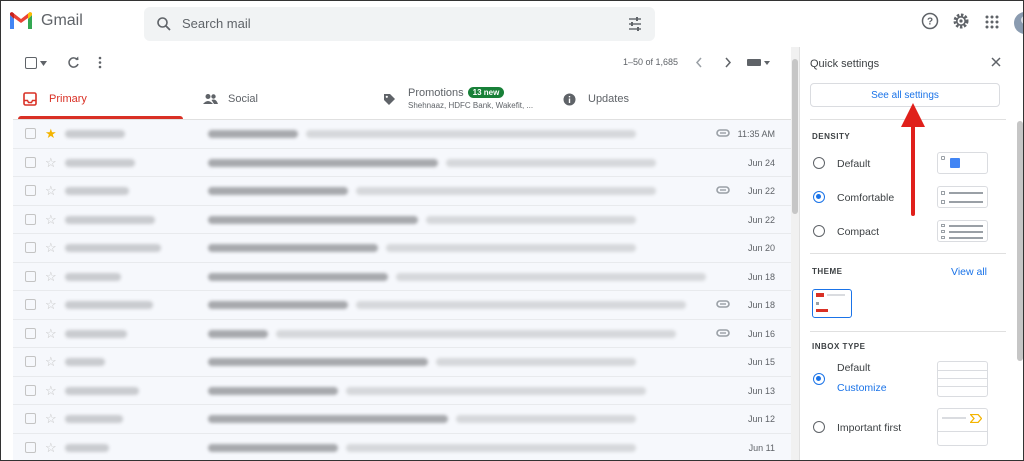  What do you see at coordinates (961, 21) in the screenshot?
I see `settings-gear-icon` at bounding box center [961, 21].